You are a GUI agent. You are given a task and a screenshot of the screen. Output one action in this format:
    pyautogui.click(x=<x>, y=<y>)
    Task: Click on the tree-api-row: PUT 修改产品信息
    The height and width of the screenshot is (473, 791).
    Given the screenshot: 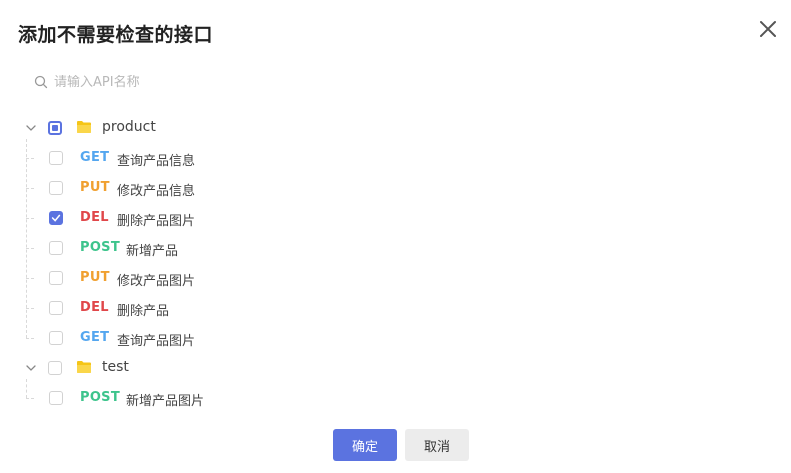 What is the action you would take?
    pyautogui.click(x=200, y=188)
    